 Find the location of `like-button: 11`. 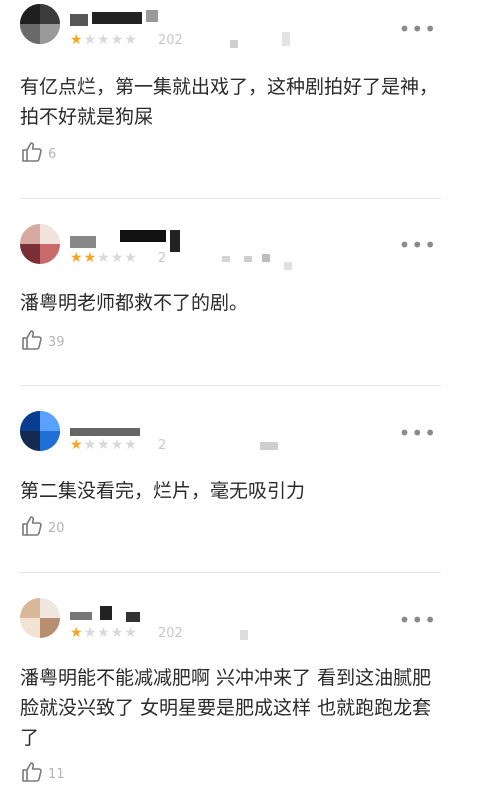

like-button: 11 is located at coordinates (42, 774).